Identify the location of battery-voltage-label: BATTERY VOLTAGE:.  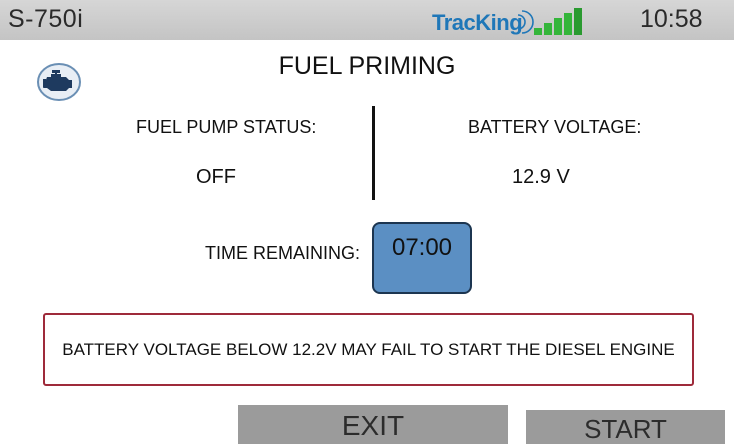
(555, 127).